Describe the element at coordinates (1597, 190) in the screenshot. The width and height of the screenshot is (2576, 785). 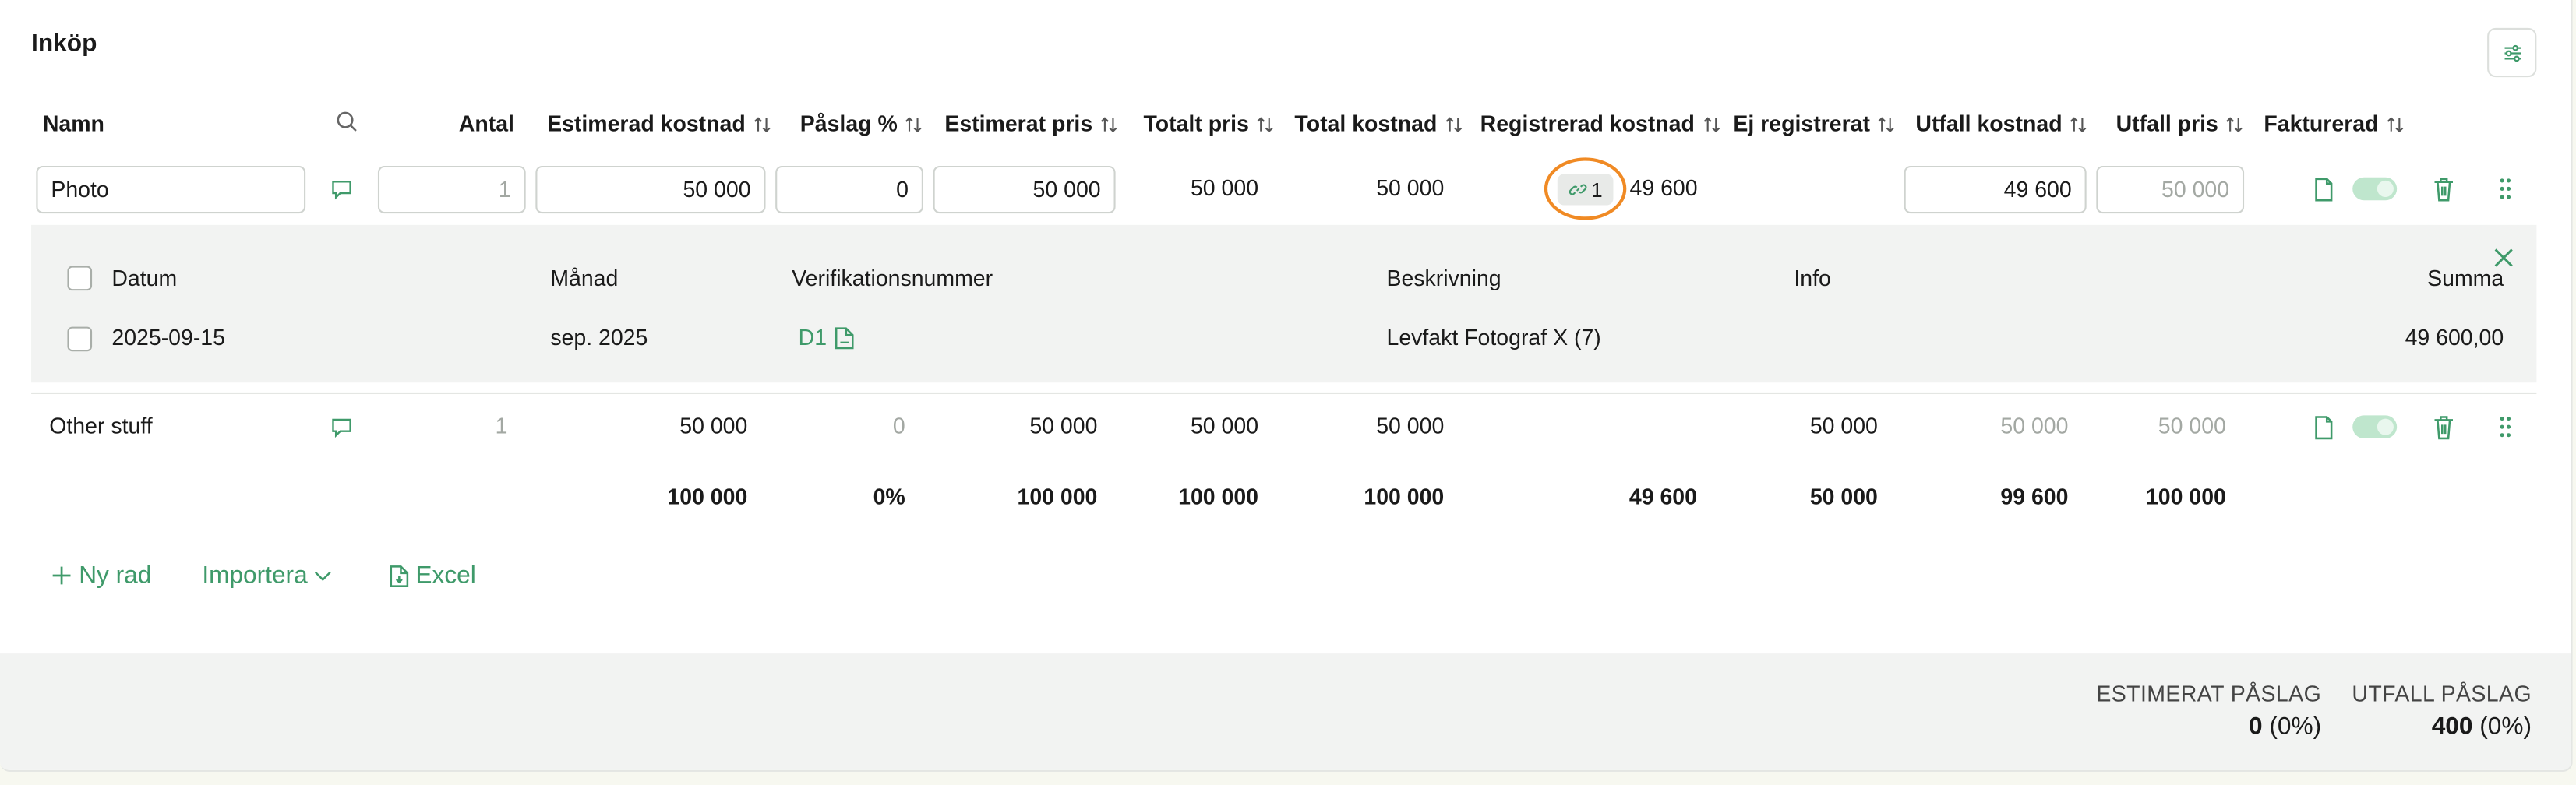
I see `linked-count: 1` at that location.